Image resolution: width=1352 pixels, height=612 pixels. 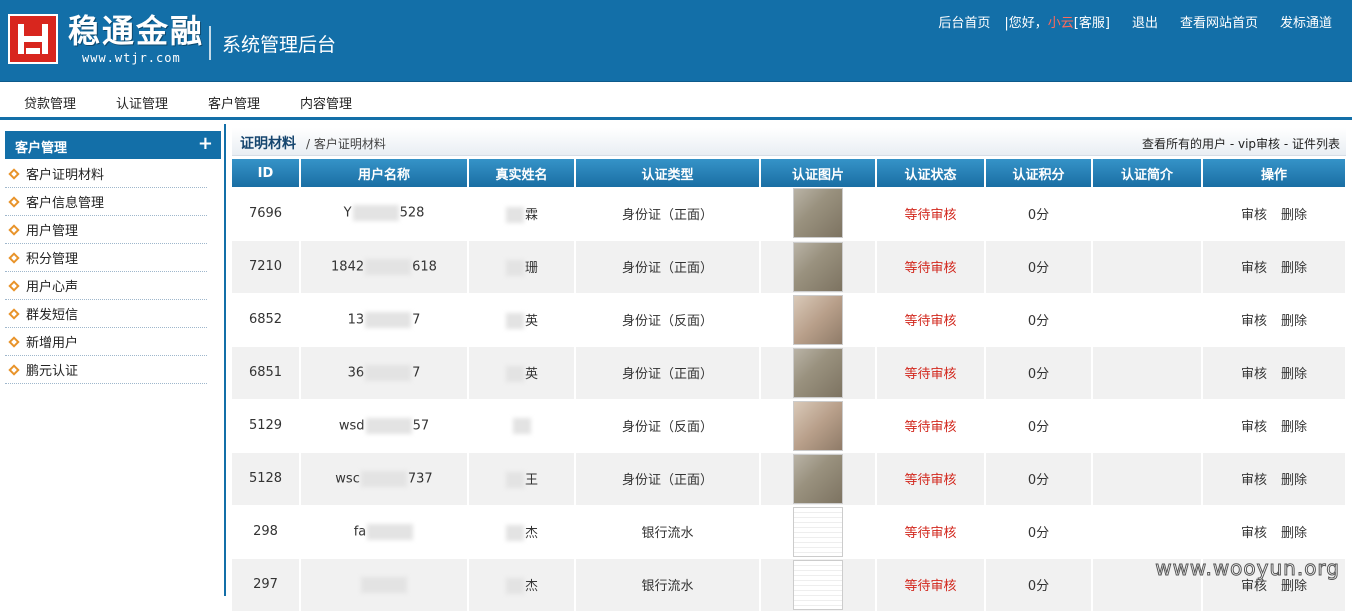 I want to click on cell-auth-type: 银行流水, so click(x=668, y=585).